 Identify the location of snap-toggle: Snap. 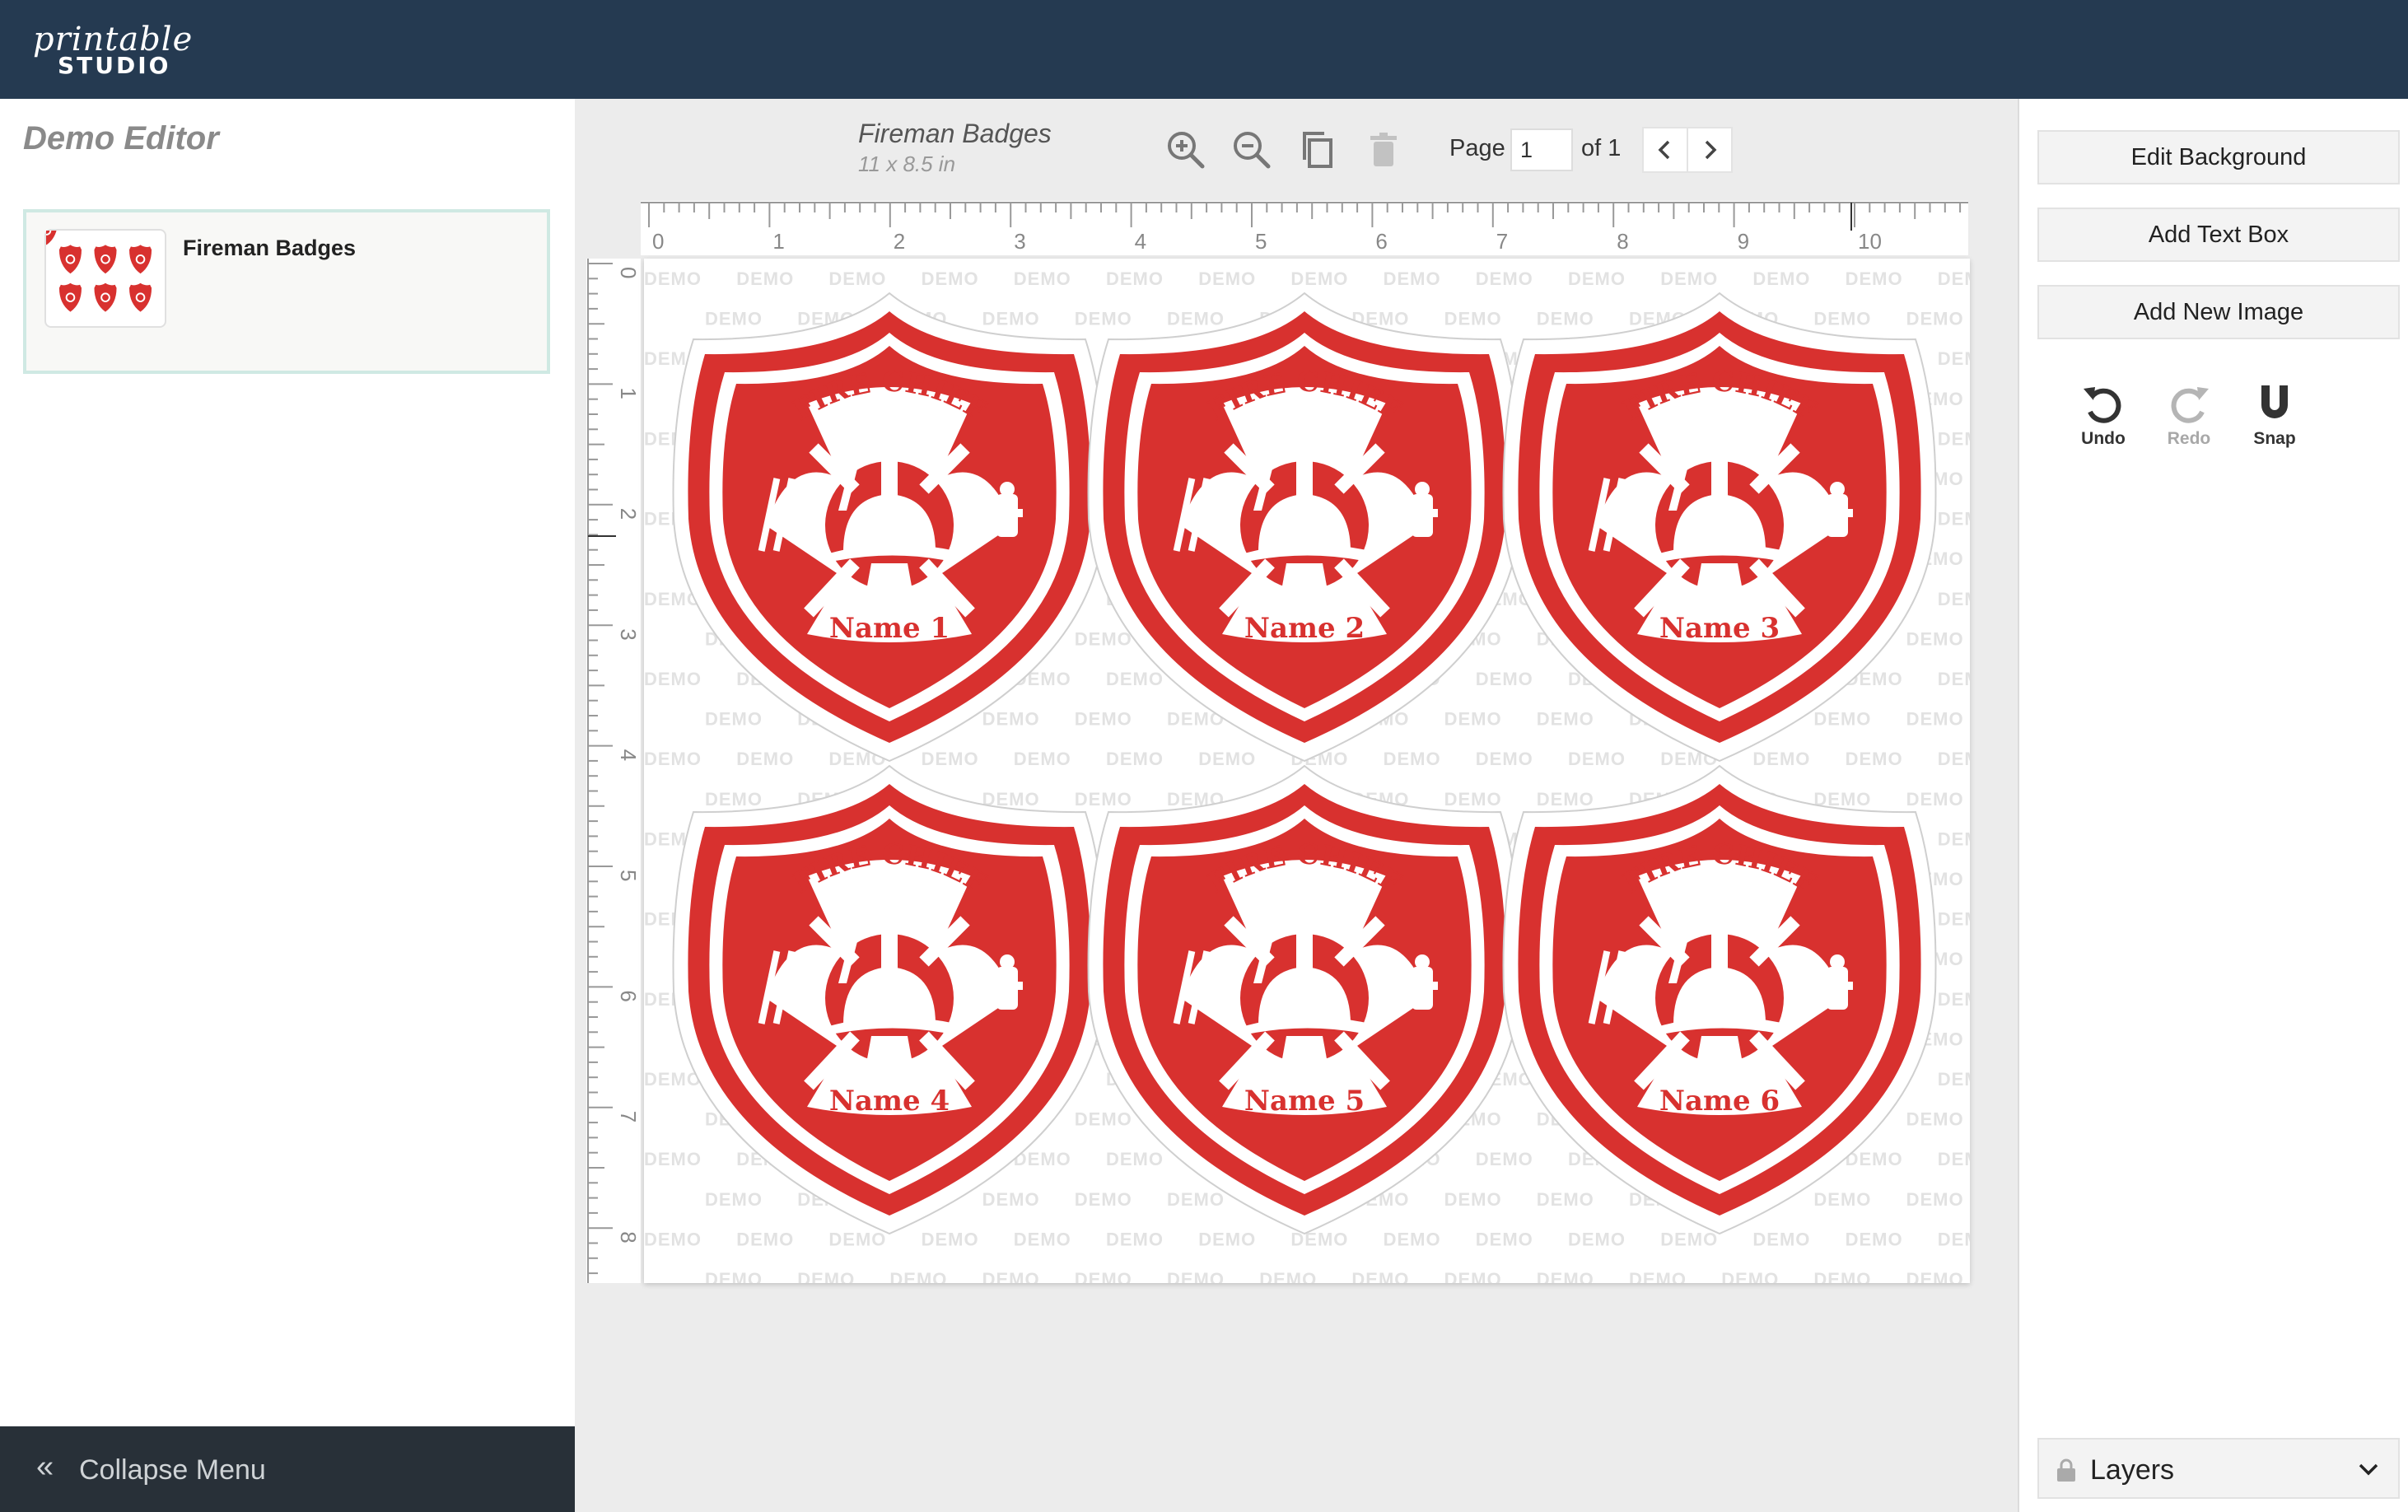
(2275, 414).